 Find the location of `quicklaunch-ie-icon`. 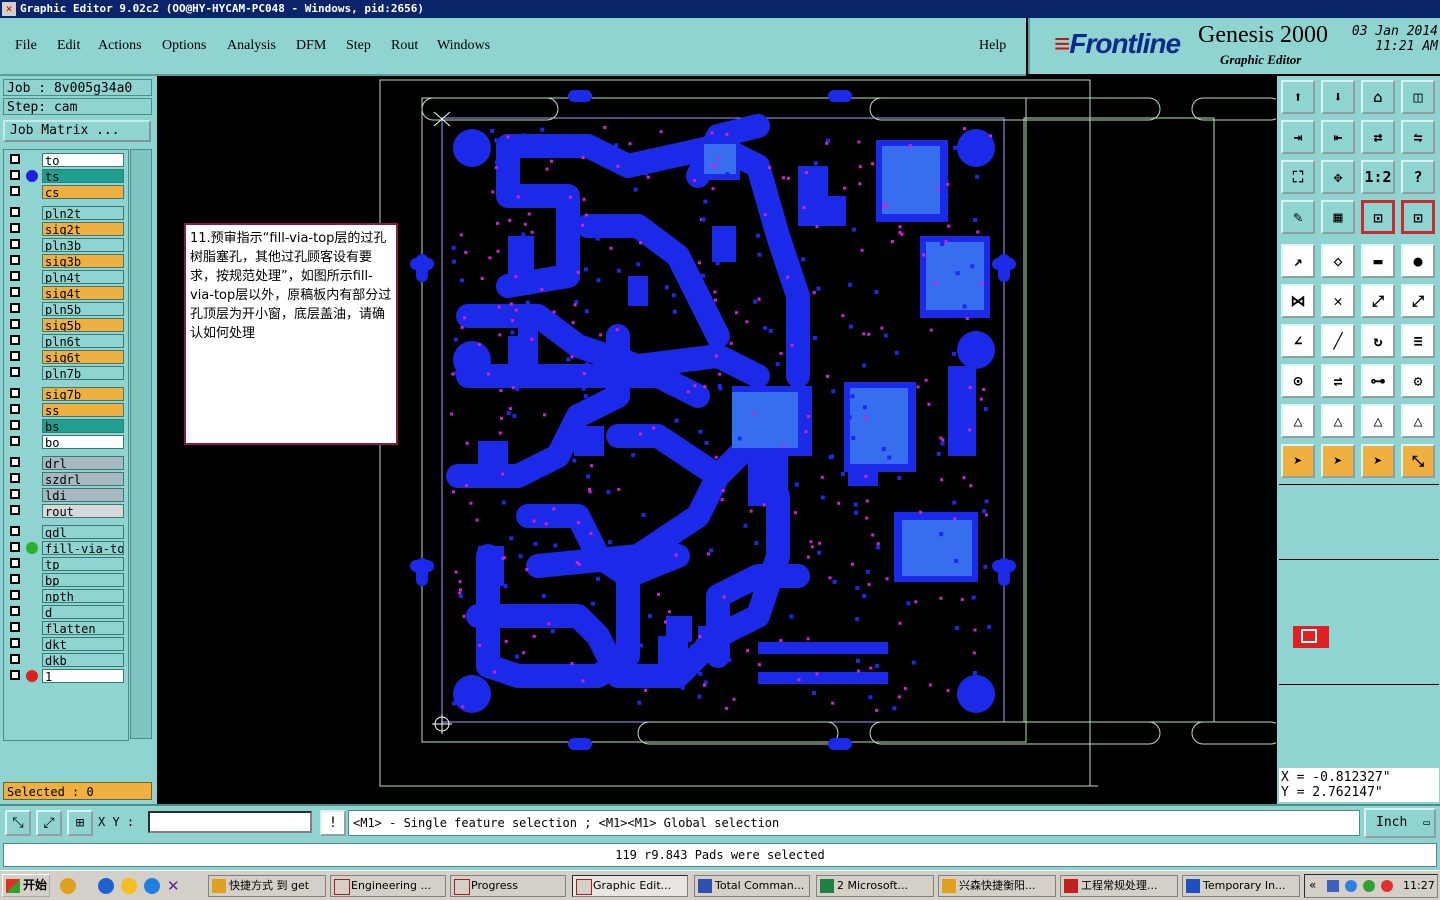

quicklaunch-ie-icon is located at coordinates (106, 886).